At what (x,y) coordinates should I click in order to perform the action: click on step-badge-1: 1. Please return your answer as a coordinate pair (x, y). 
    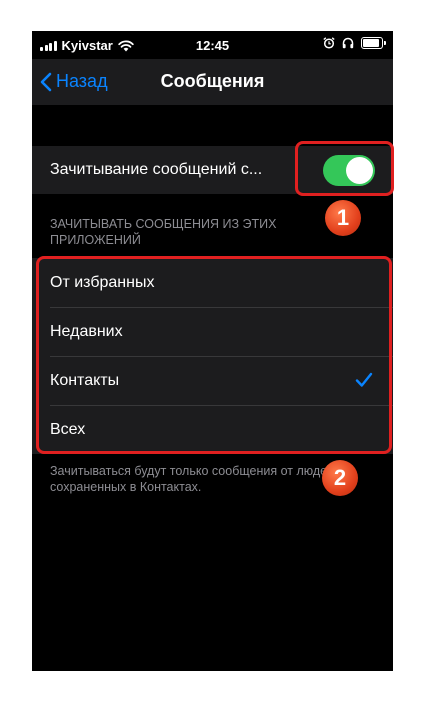
    Looking at the image, I should click on (343, 218).